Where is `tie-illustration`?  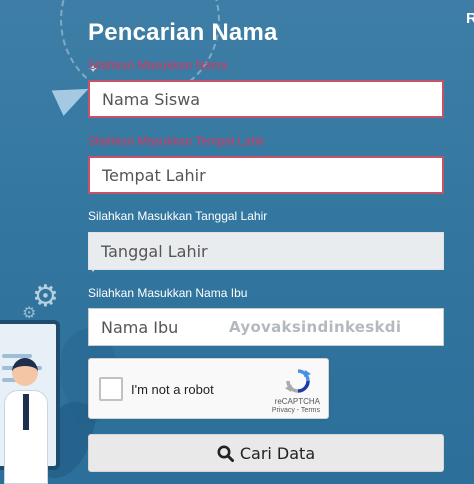
tie-illustration is located at coordinates (26, 412).